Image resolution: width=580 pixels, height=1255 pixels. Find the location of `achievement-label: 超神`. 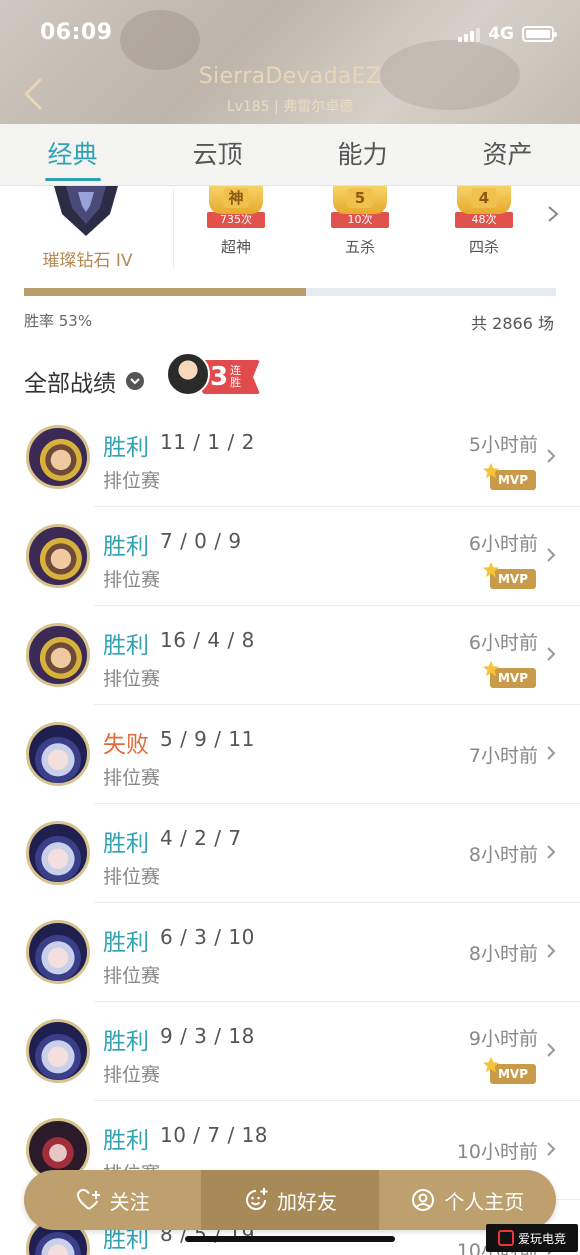

achievement-label: 超神 is located at coordinates (235, 247).